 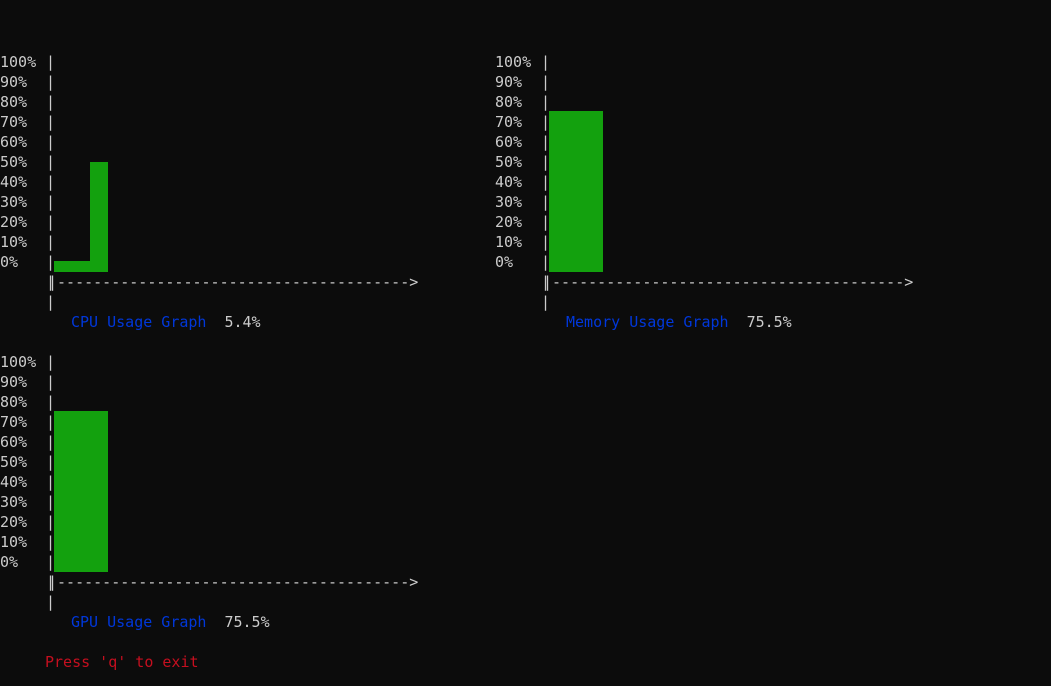 I want to click on memory-caption: Memory Usage Graph 75.5%, so click(x=679, y=322).